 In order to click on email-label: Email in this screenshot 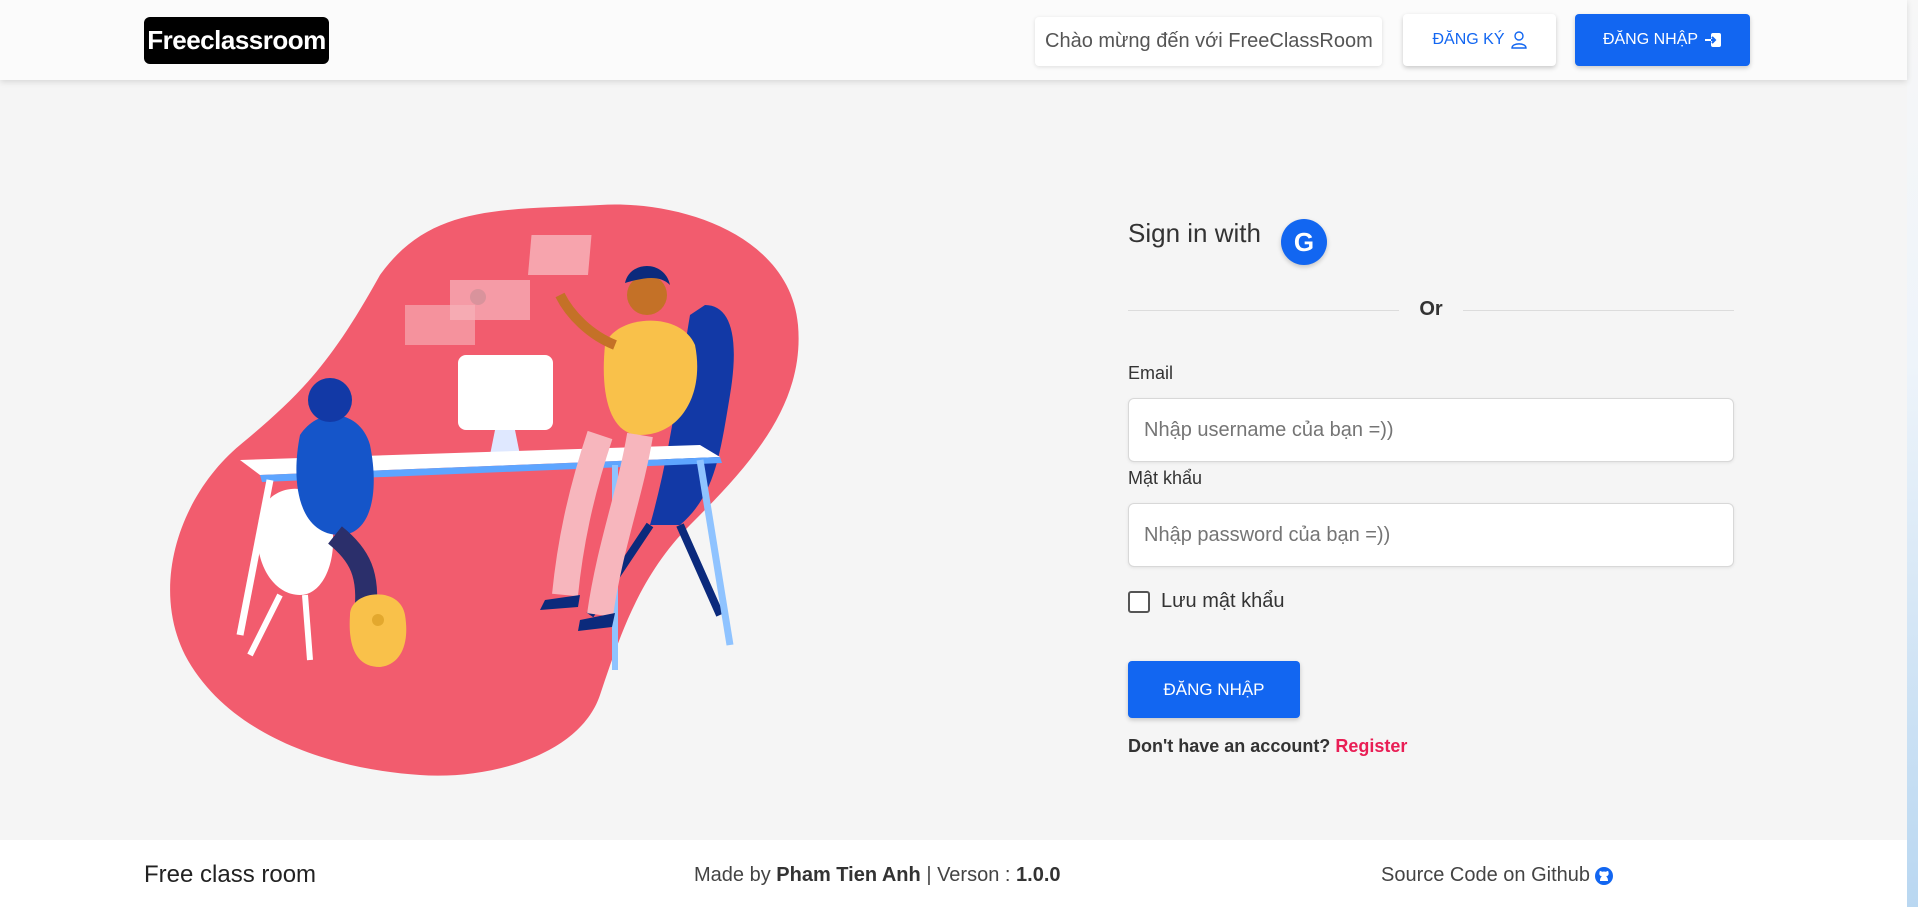, I will do `click(1151, 373)`.